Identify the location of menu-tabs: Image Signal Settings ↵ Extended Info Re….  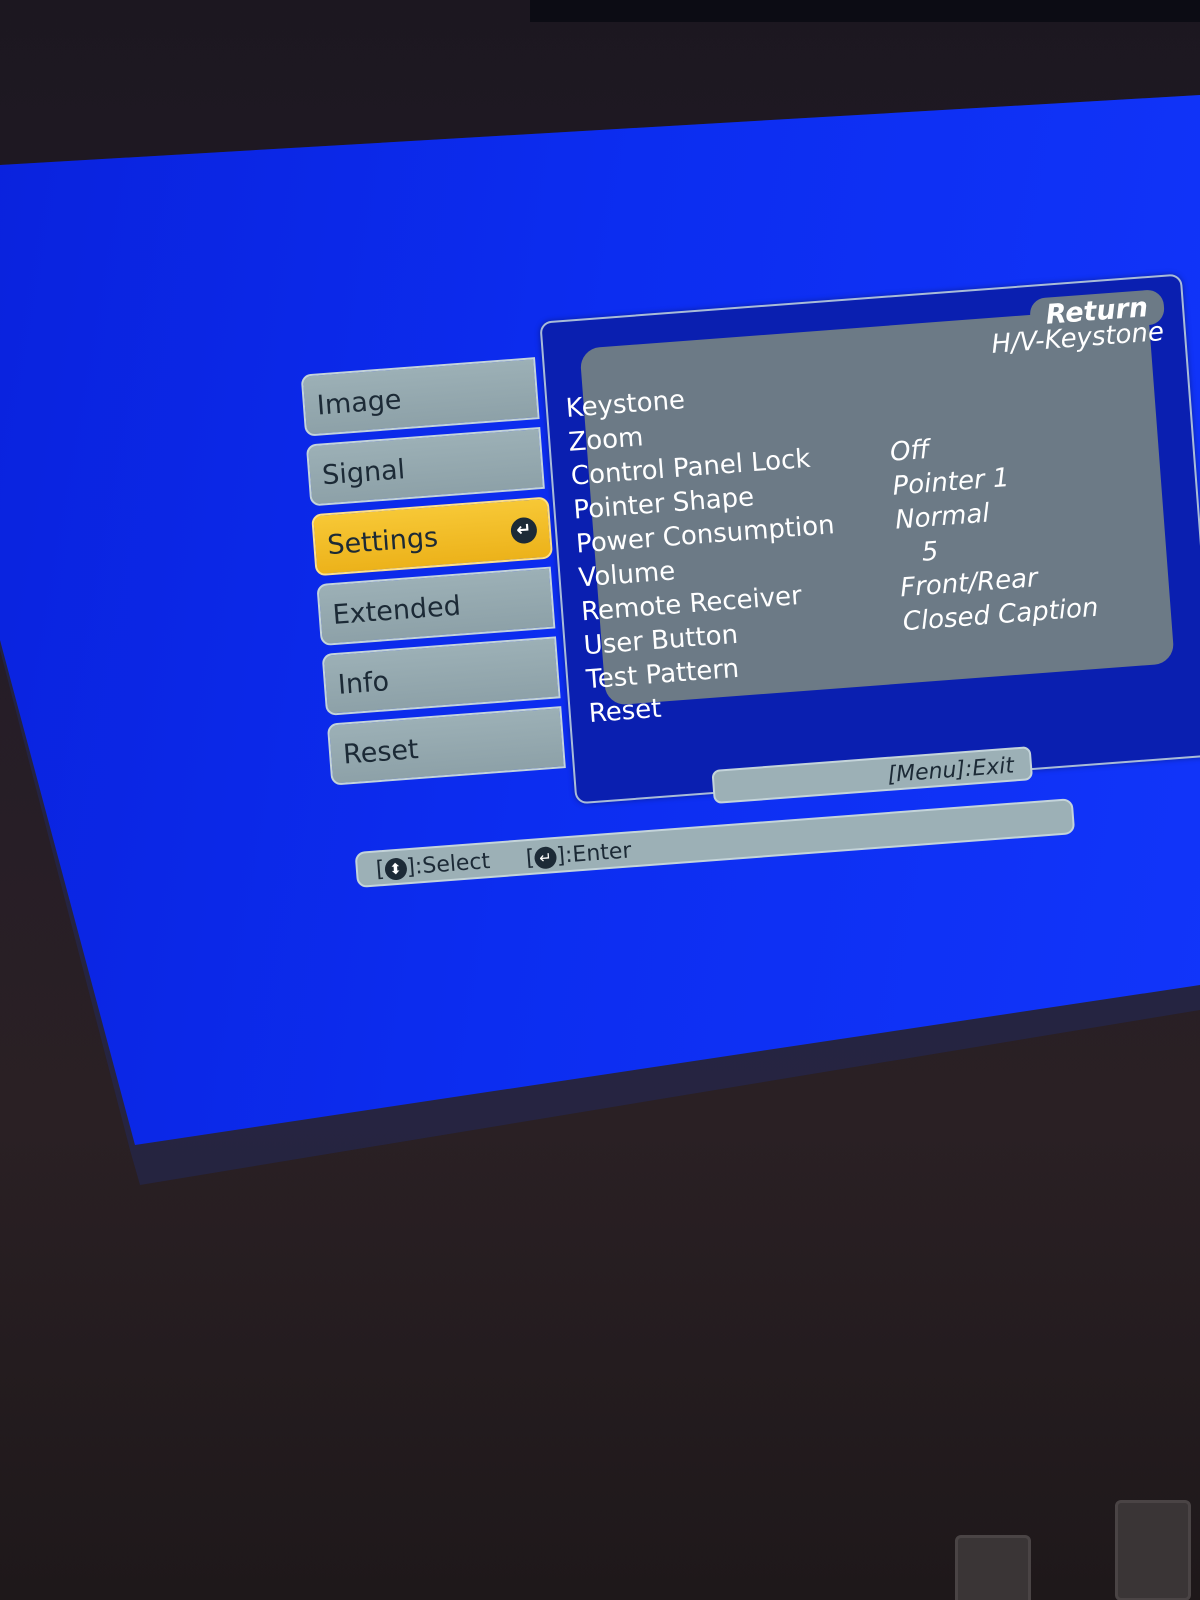
(441, 575).